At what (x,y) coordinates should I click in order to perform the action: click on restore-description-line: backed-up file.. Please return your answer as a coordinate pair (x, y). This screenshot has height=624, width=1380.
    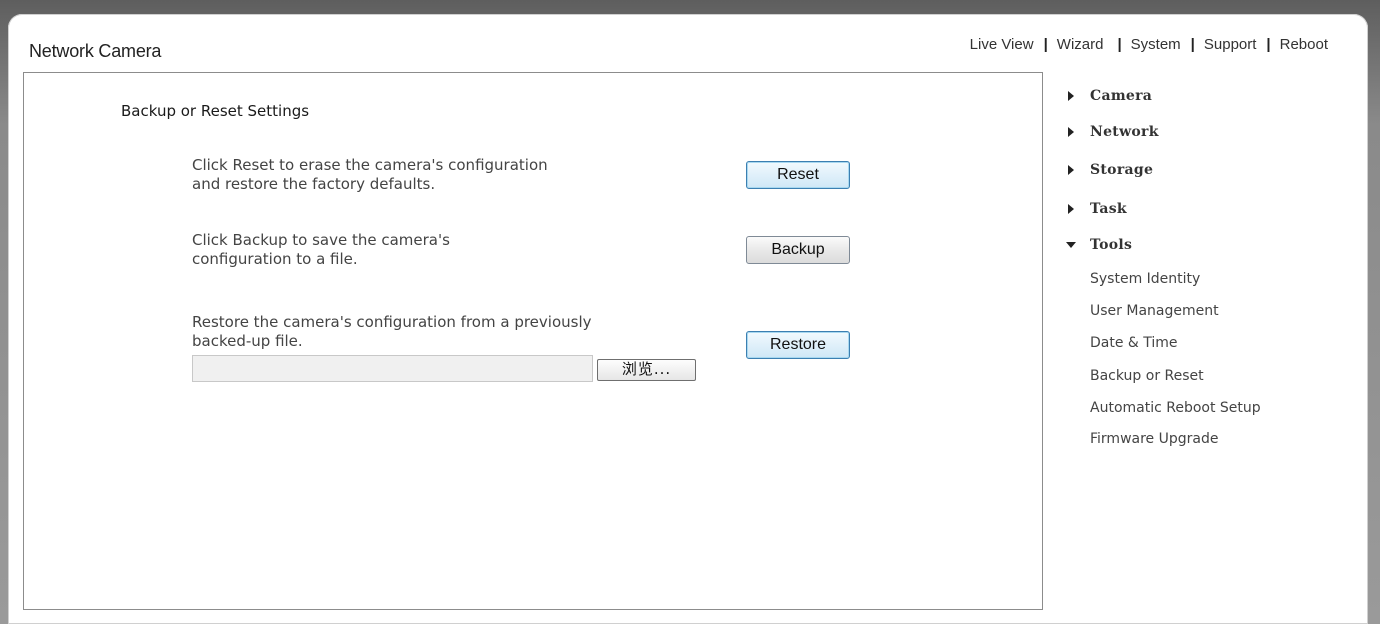
    Looking at the image, I should click on (247, 341).